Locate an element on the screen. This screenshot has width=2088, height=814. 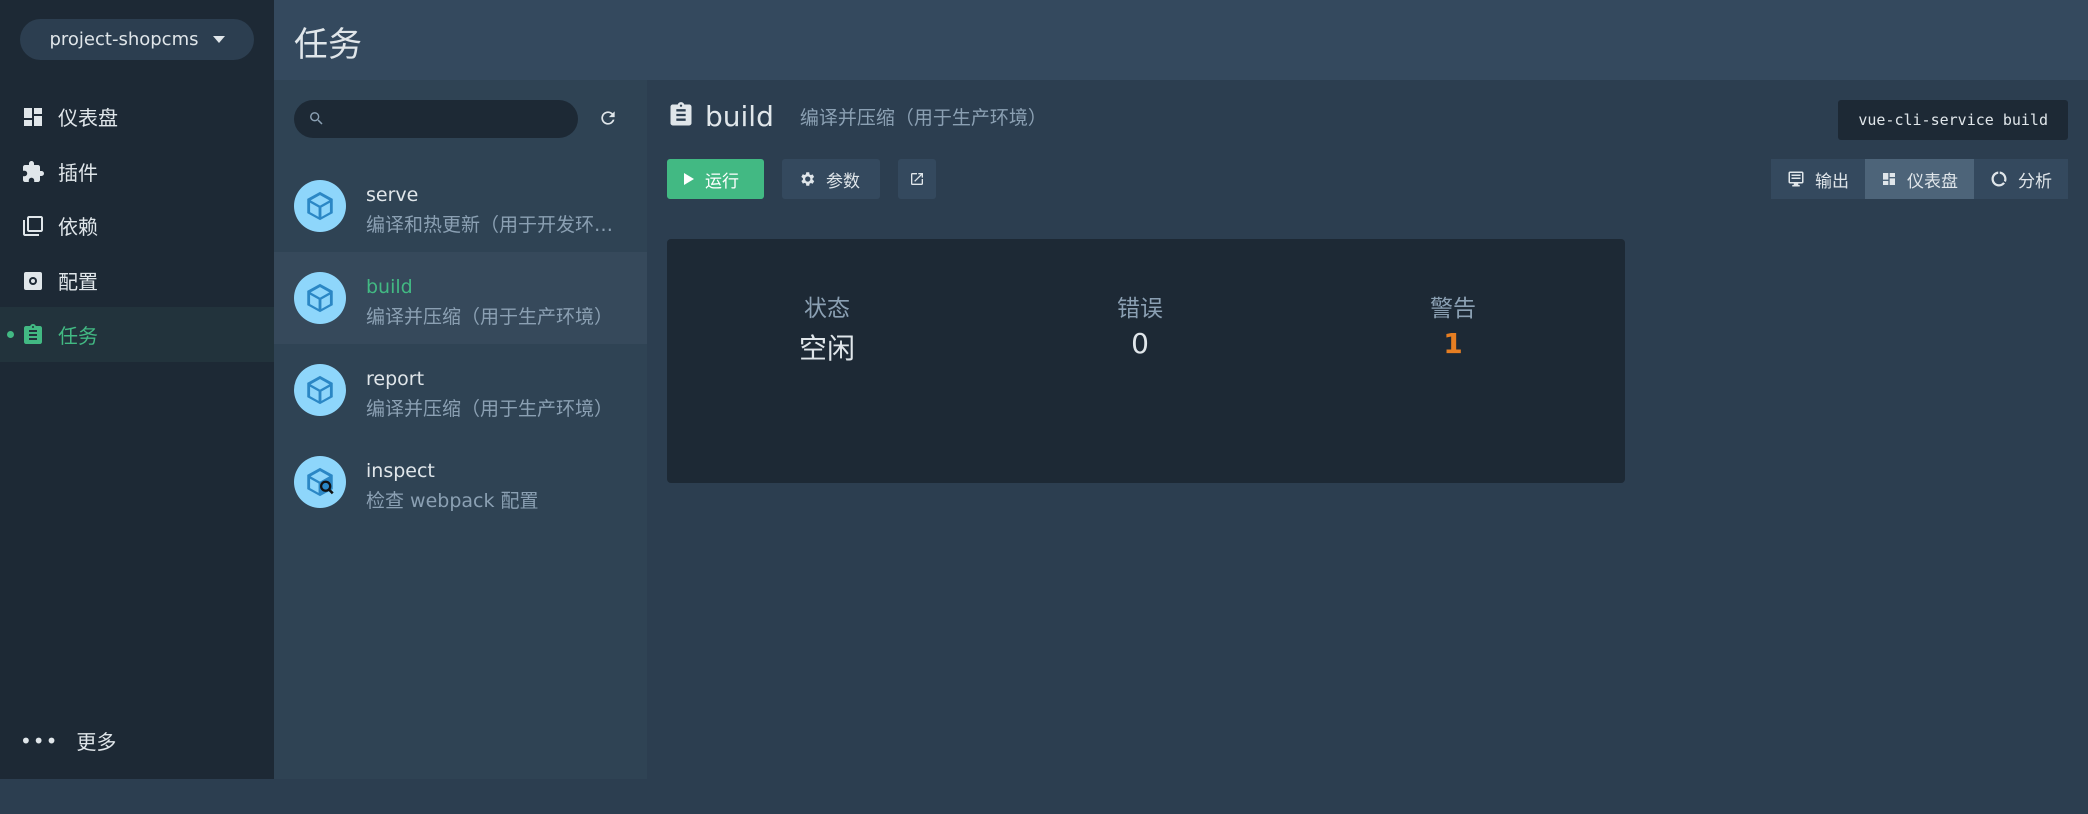
build-stats-card: 状态 空闲 错误 0 警告 1 is located at coordinates (1146, 361).